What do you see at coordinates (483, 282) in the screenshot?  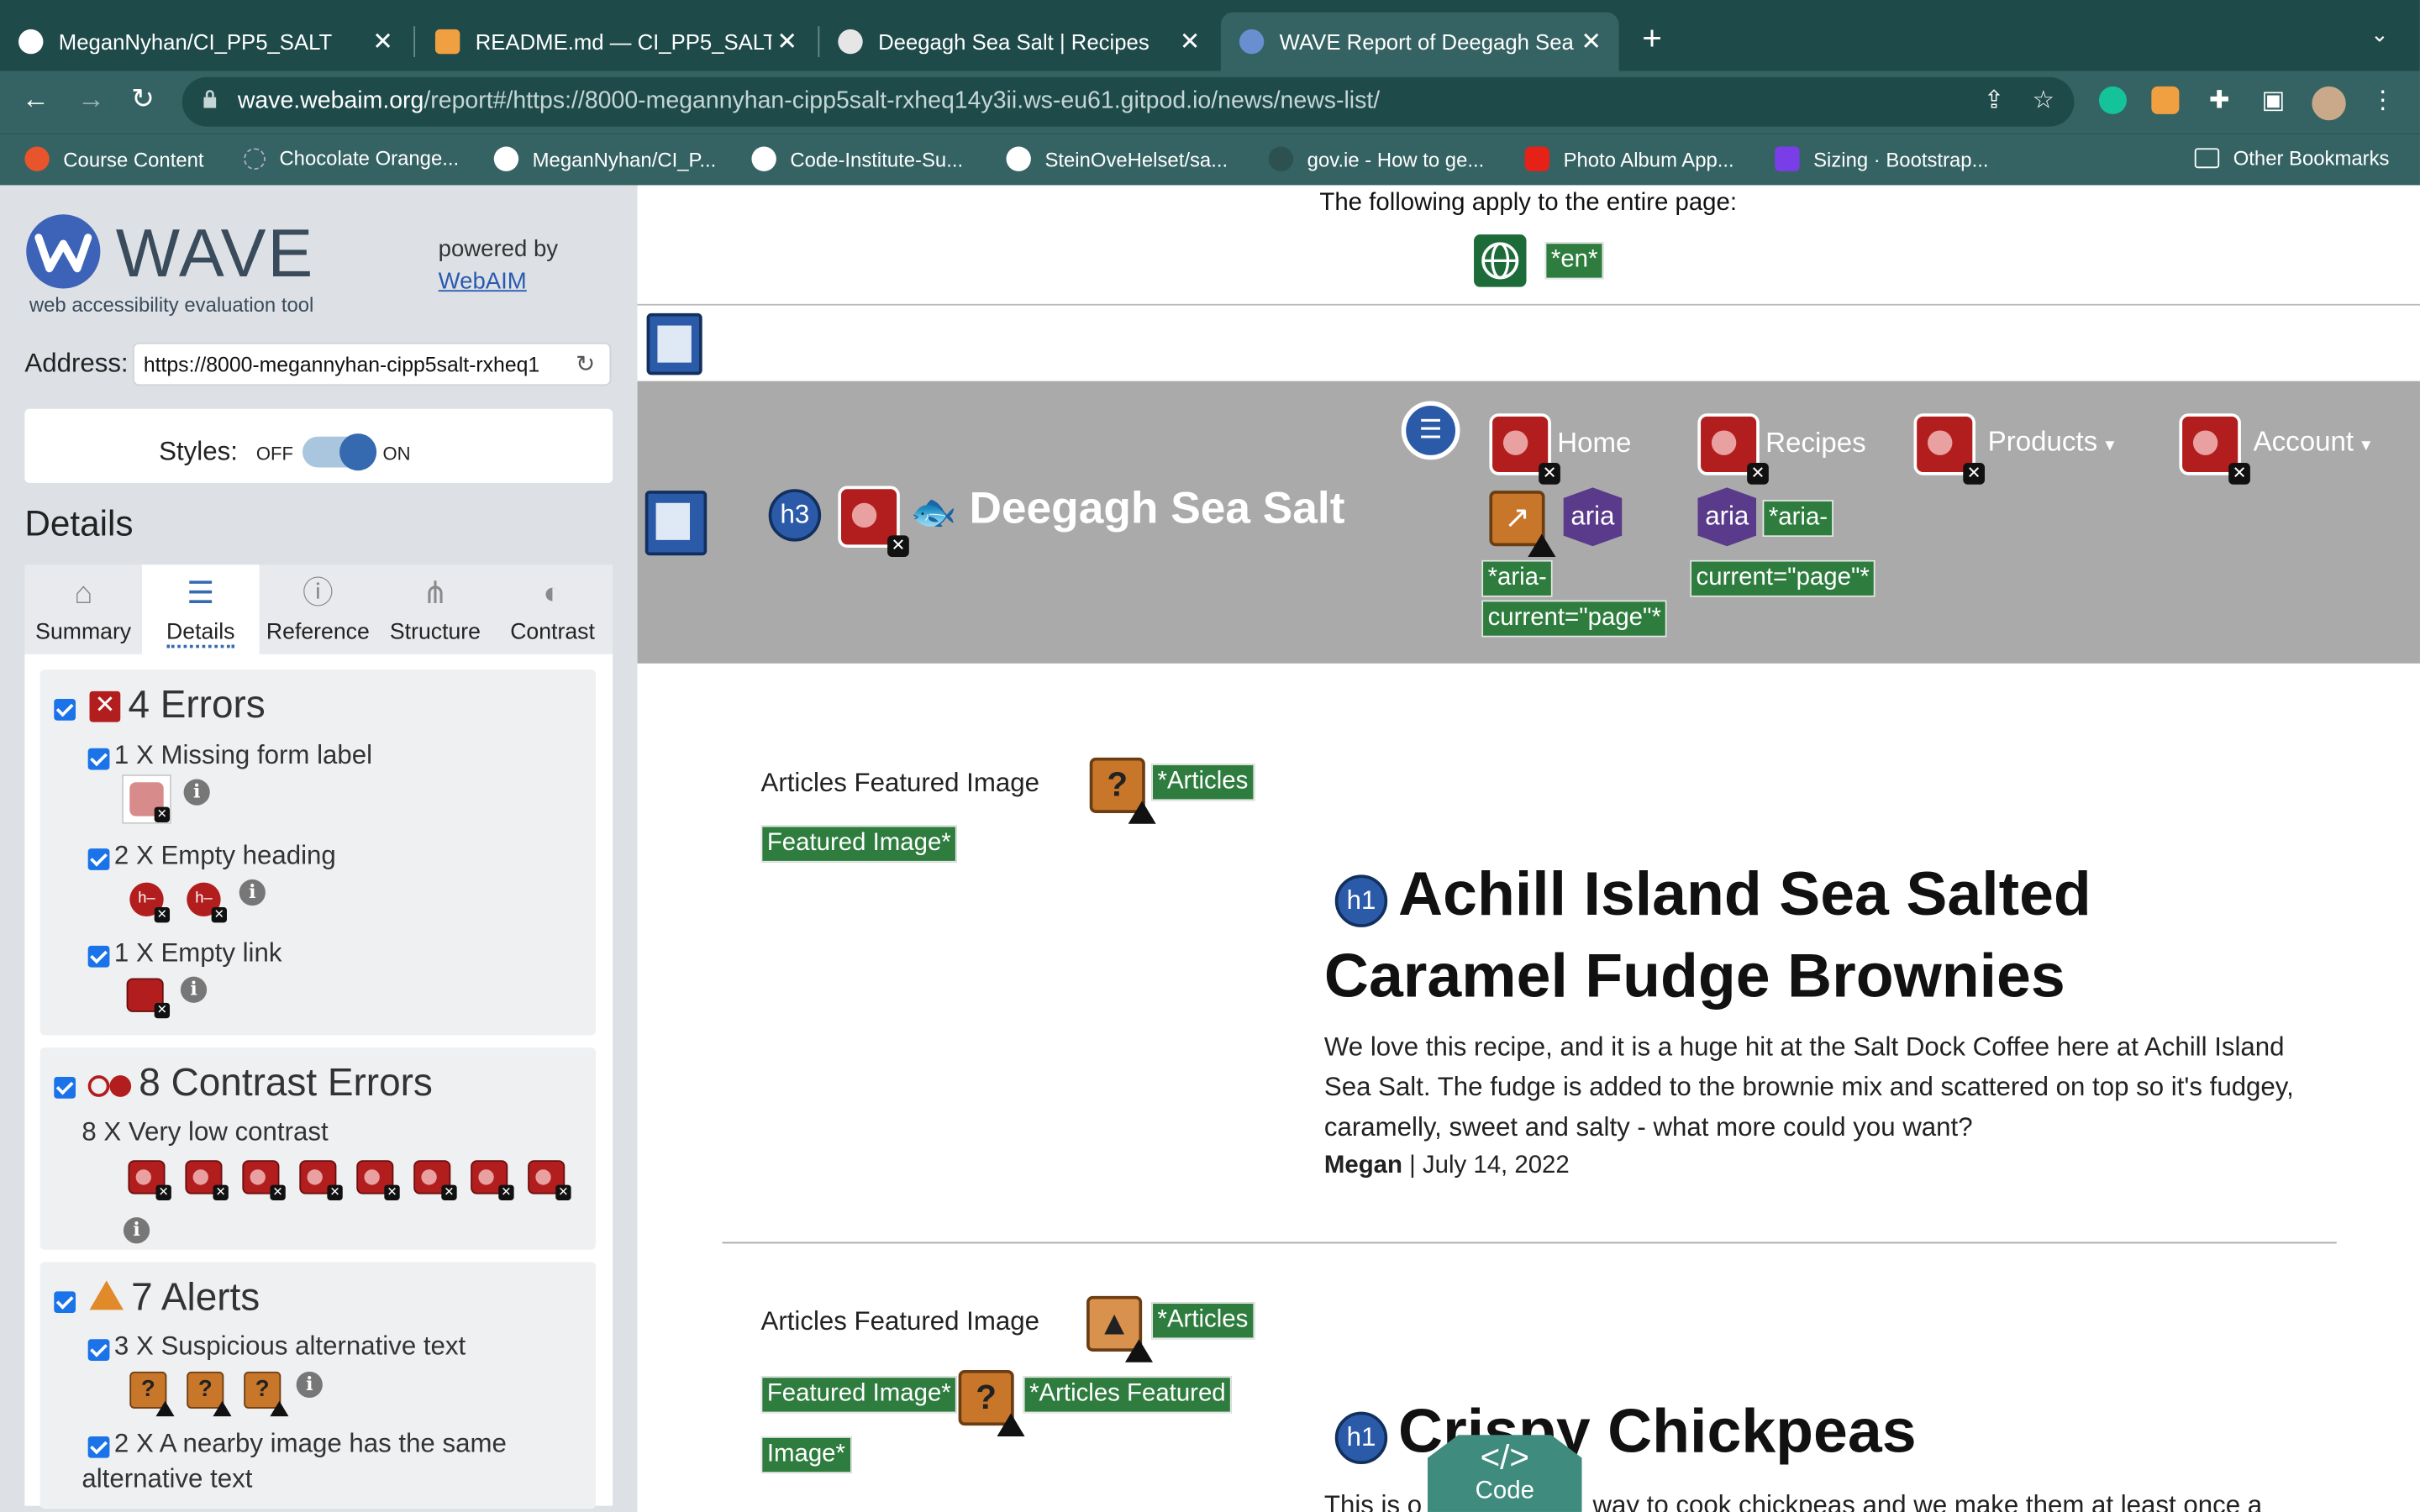 I see `webaim-link: WebAIM` at bounding box center [483, 282].